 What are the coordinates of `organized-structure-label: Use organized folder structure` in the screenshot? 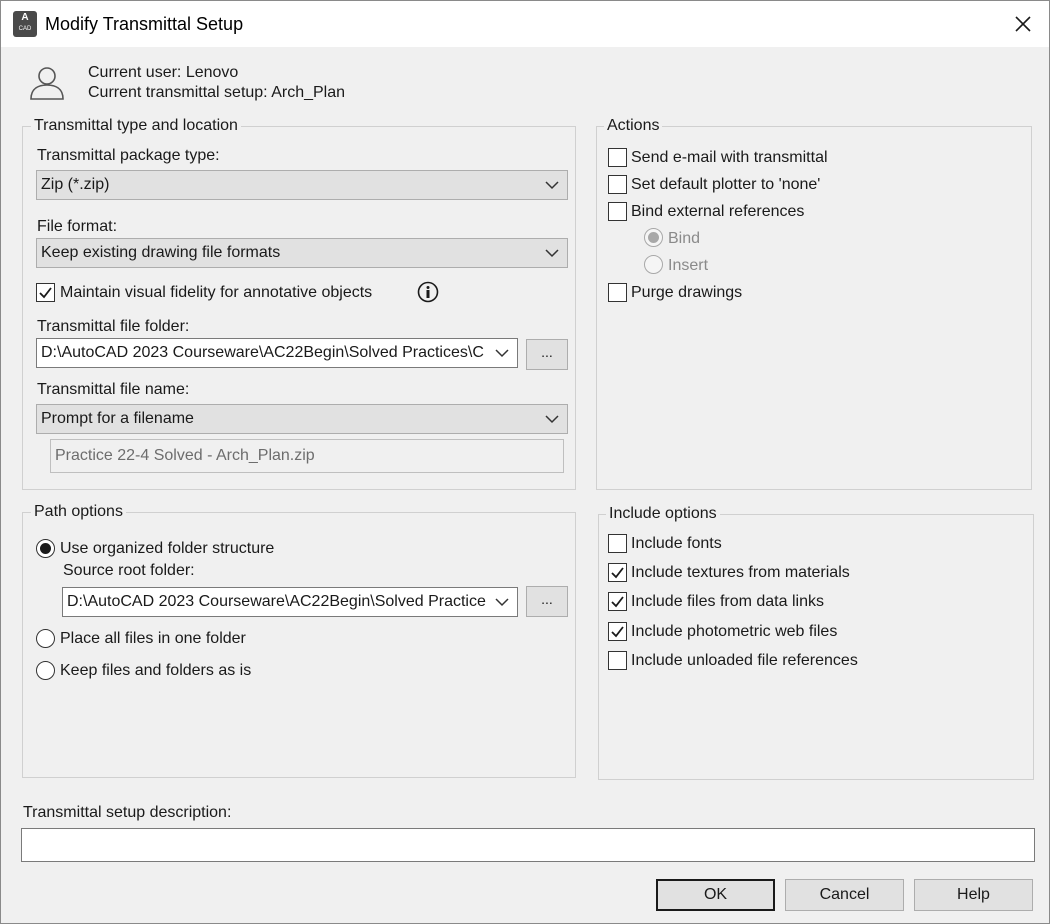 It's located at (167, 548).